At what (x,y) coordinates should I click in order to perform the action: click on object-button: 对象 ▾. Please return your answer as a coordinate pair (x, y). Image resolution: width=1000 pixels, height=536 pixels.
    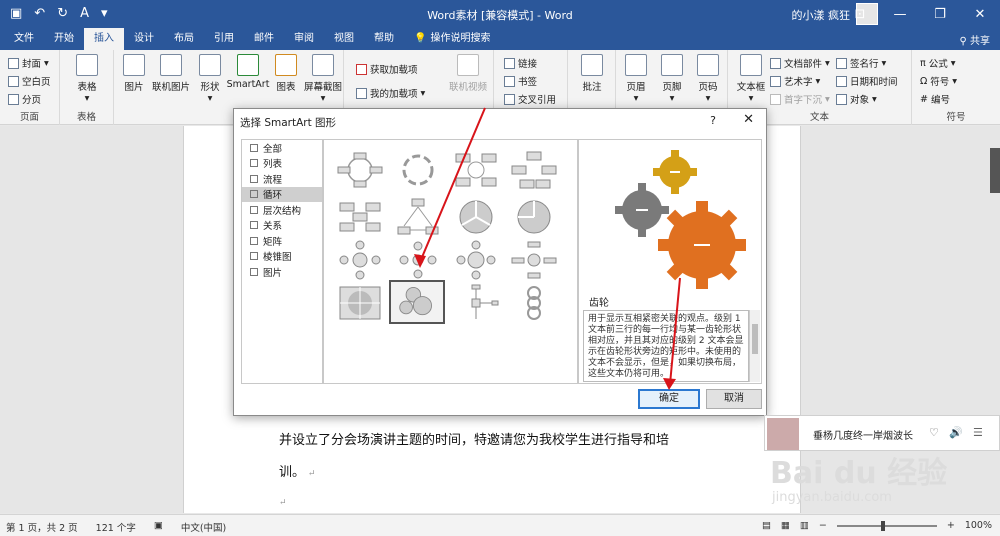
    Looking at the image, I should click on (856, 99).